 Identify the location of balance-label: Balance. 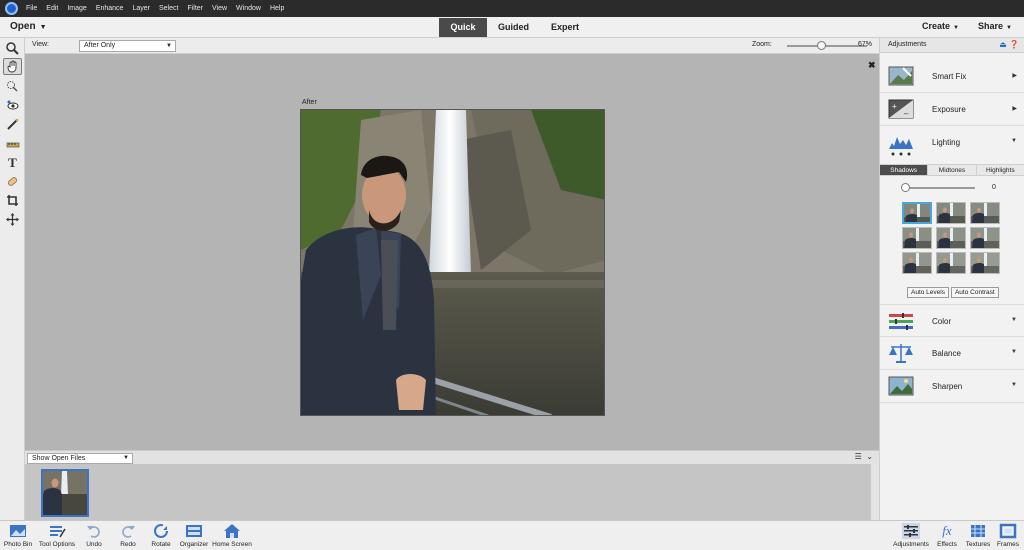
(946, 353).